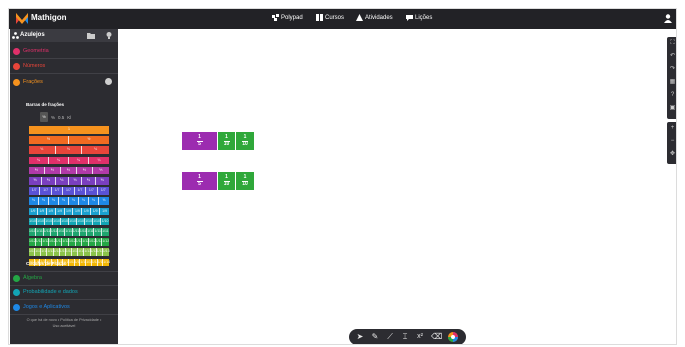  What do you see at coordinates (32, 35) in the screenshot?
I see `sidebar-title: Azulejos` at bounding box center [32, 35].